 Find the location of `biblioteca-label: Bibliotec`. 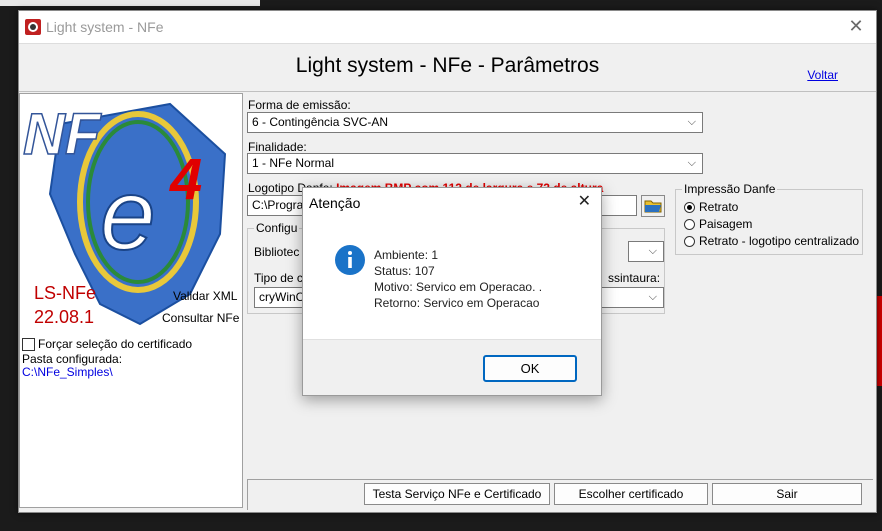

biblioteca-label: Bibliotec is located at coordinates (277, 252).